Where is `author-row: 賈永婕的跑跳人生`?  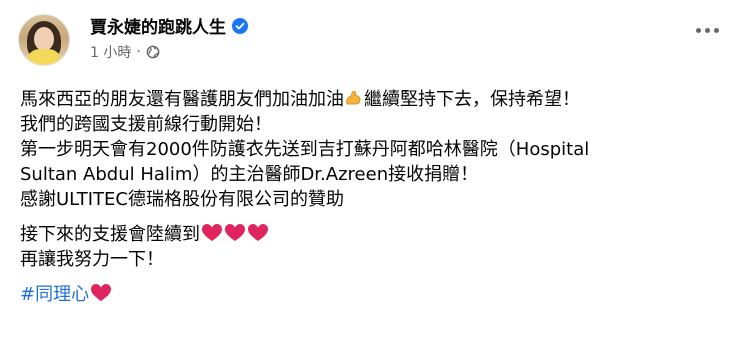
author-row: 賈永婕的跑跳人生 is located at coordinates (169, 25).